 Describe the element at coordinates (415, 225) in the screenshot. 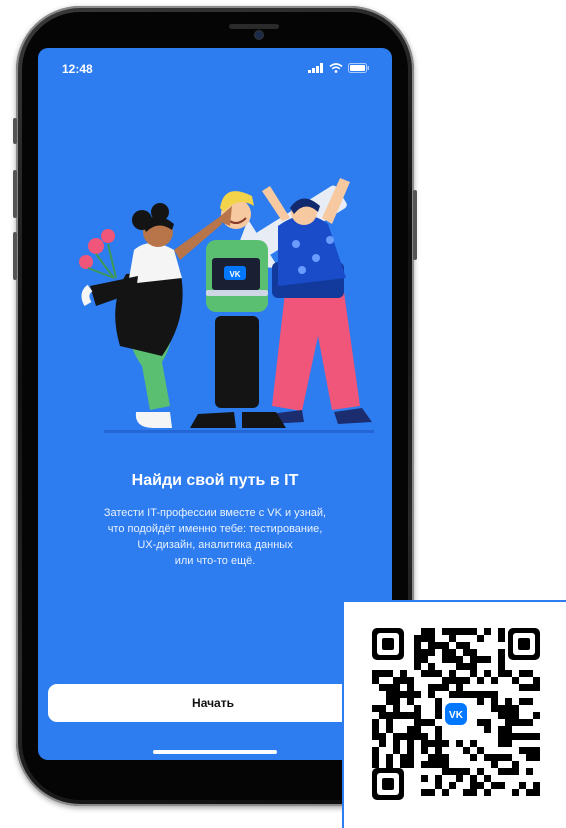

I see `power-button` at that location.